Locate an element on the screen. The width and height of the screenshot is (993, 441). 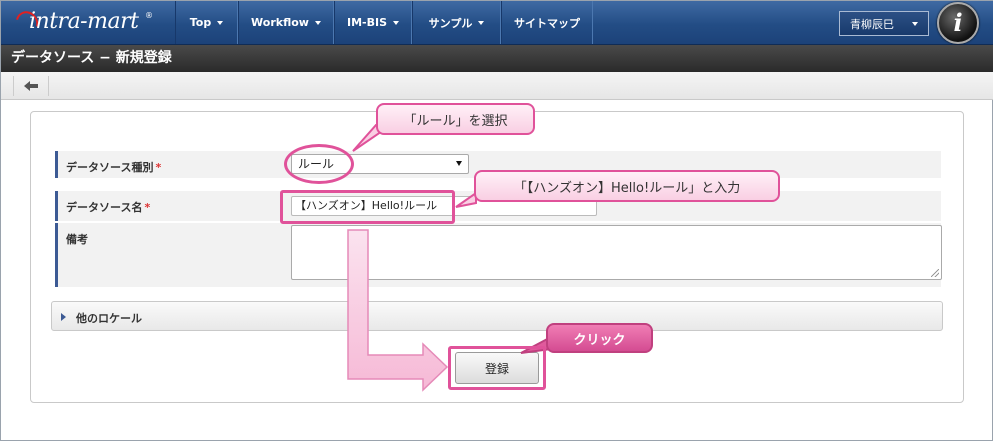
page-toolbar is located at coordinates (497, 86).